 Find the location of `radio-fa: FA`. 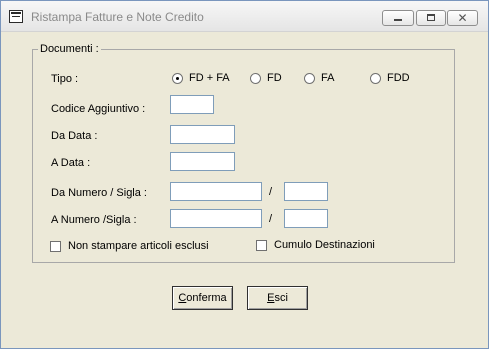

radio-fa: FA is located at coordinates (319, 78).